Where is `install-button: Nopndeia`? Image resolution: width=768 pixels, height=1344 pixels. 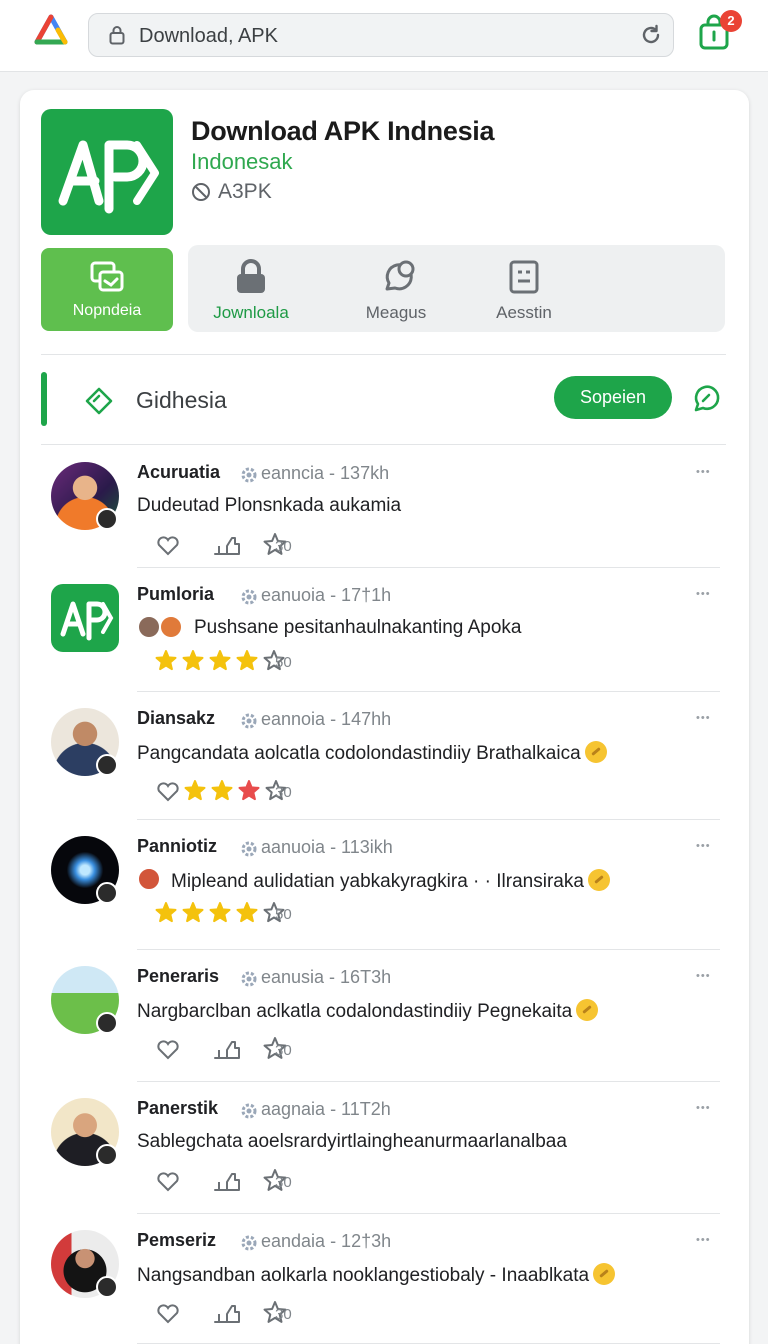
install-button: Nopndeia is located at coordinates (107, 289).